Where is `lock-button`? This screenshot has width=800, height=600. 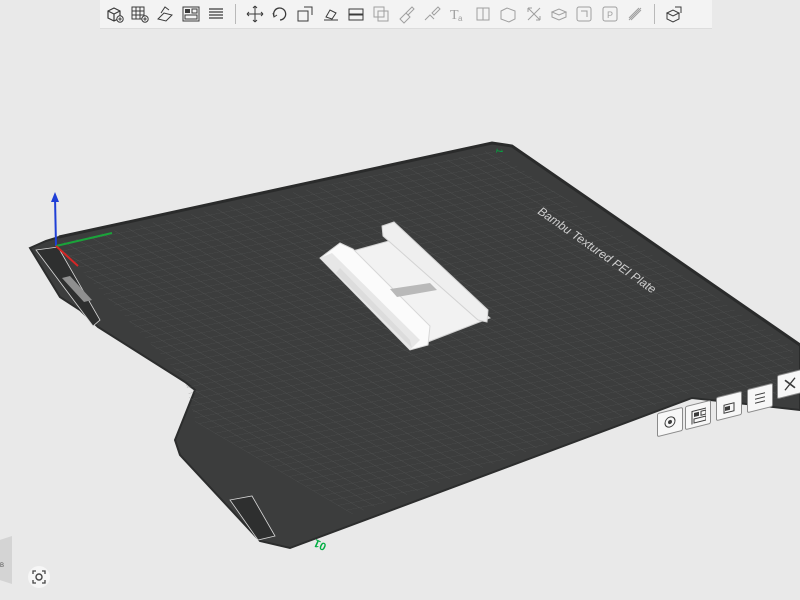
lock-button is located at coordinates (729, 406).